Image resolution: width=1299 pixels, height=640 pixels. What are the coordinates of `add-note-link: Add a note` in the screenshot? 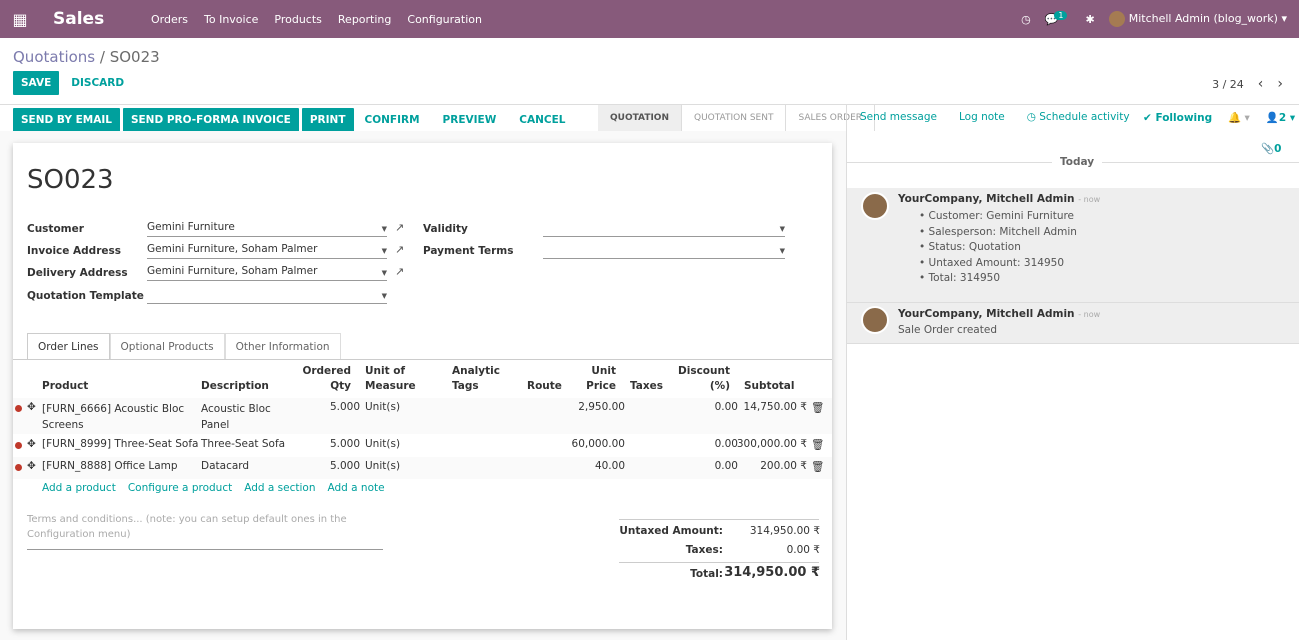 It's located at (355, 488).